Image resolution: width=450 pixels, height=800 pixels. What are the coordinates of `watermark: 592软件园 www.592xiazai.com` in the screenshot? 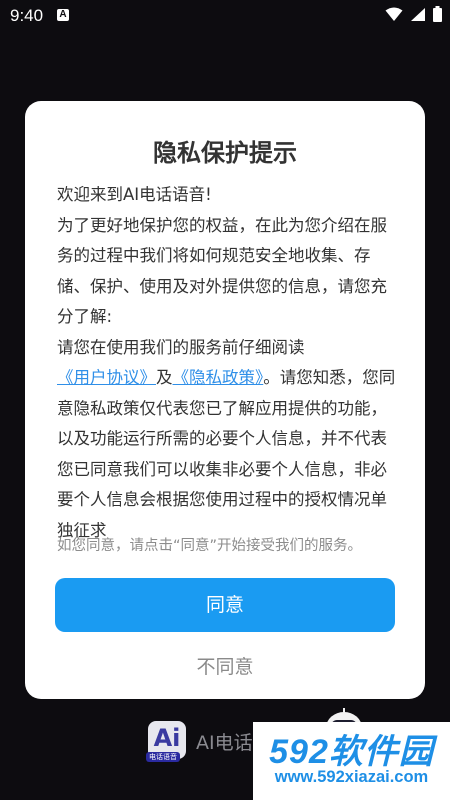 It's located at (351, 761).